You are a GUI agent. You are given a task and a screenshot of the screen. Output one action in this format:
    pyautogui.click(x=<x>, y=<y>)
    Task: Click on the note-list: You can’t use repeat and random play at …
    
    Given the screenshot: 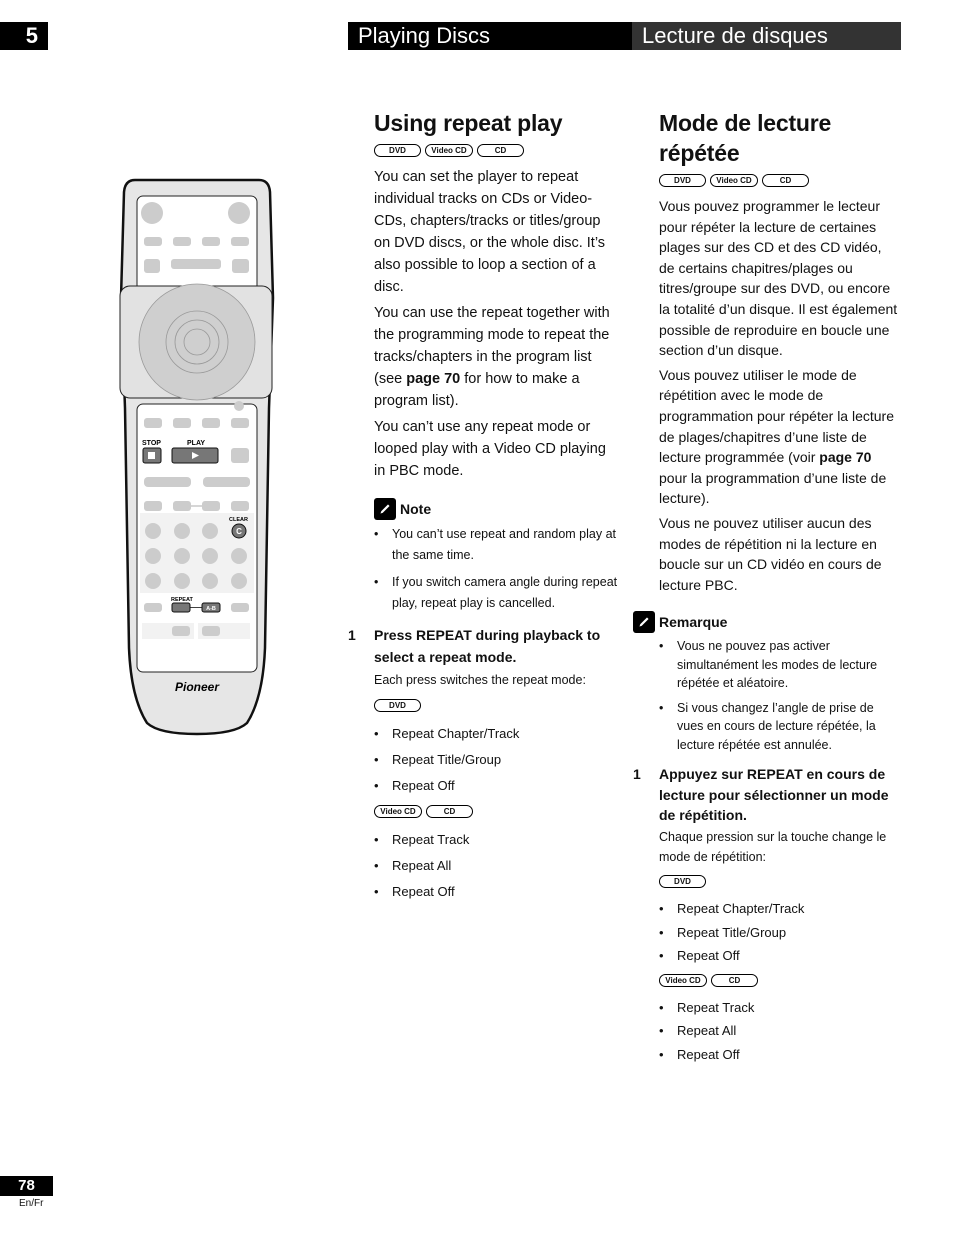 What is the action you would take?
    pyautogui.click(x=496, y=569)
    